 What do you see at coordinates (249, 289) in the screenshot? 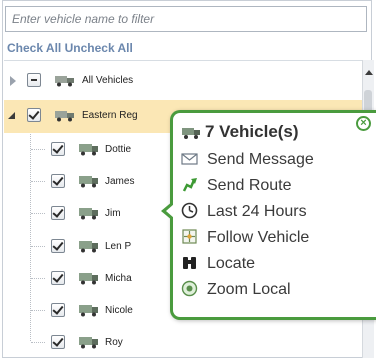
I see `menu-item-label: Zoom Local` at bounding box center [249, 289].